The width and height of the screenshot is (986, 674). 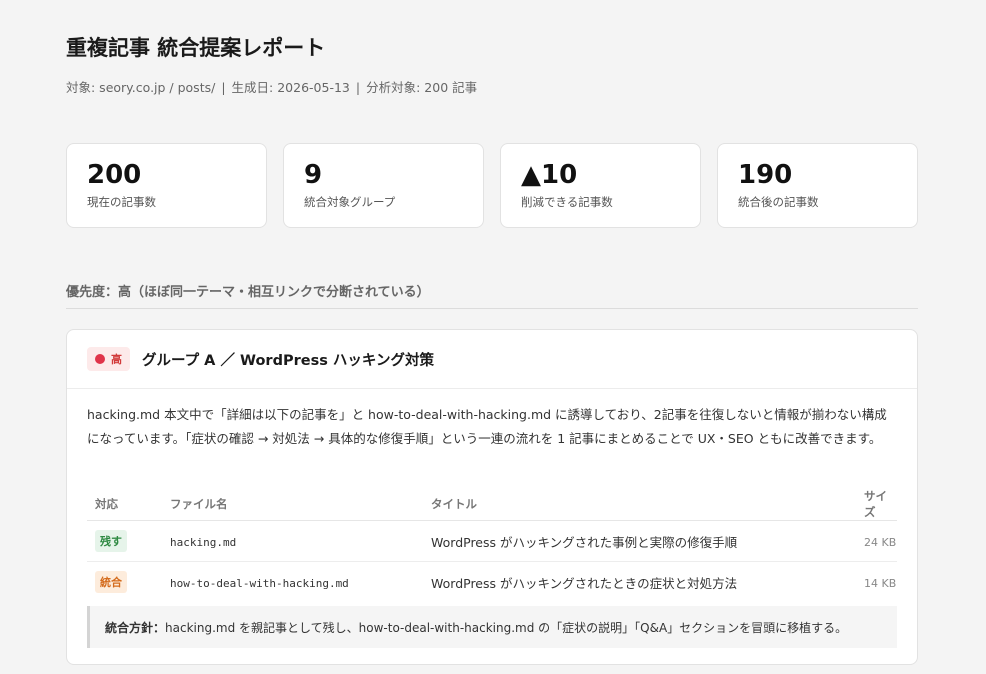 What do you see at coordinates (567, 202) in the screenshot?
I see `stat-label: 削減できる記事数` at bounding box center [567, 202].